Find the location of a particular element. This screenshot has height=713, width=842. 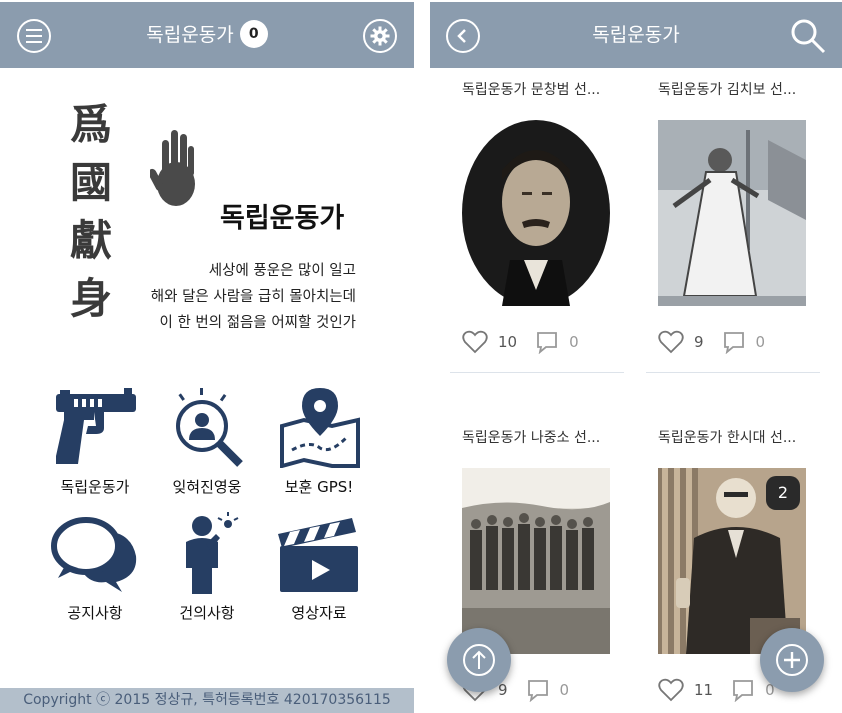

clapperboard-icon is located at coordinates (318, 555).